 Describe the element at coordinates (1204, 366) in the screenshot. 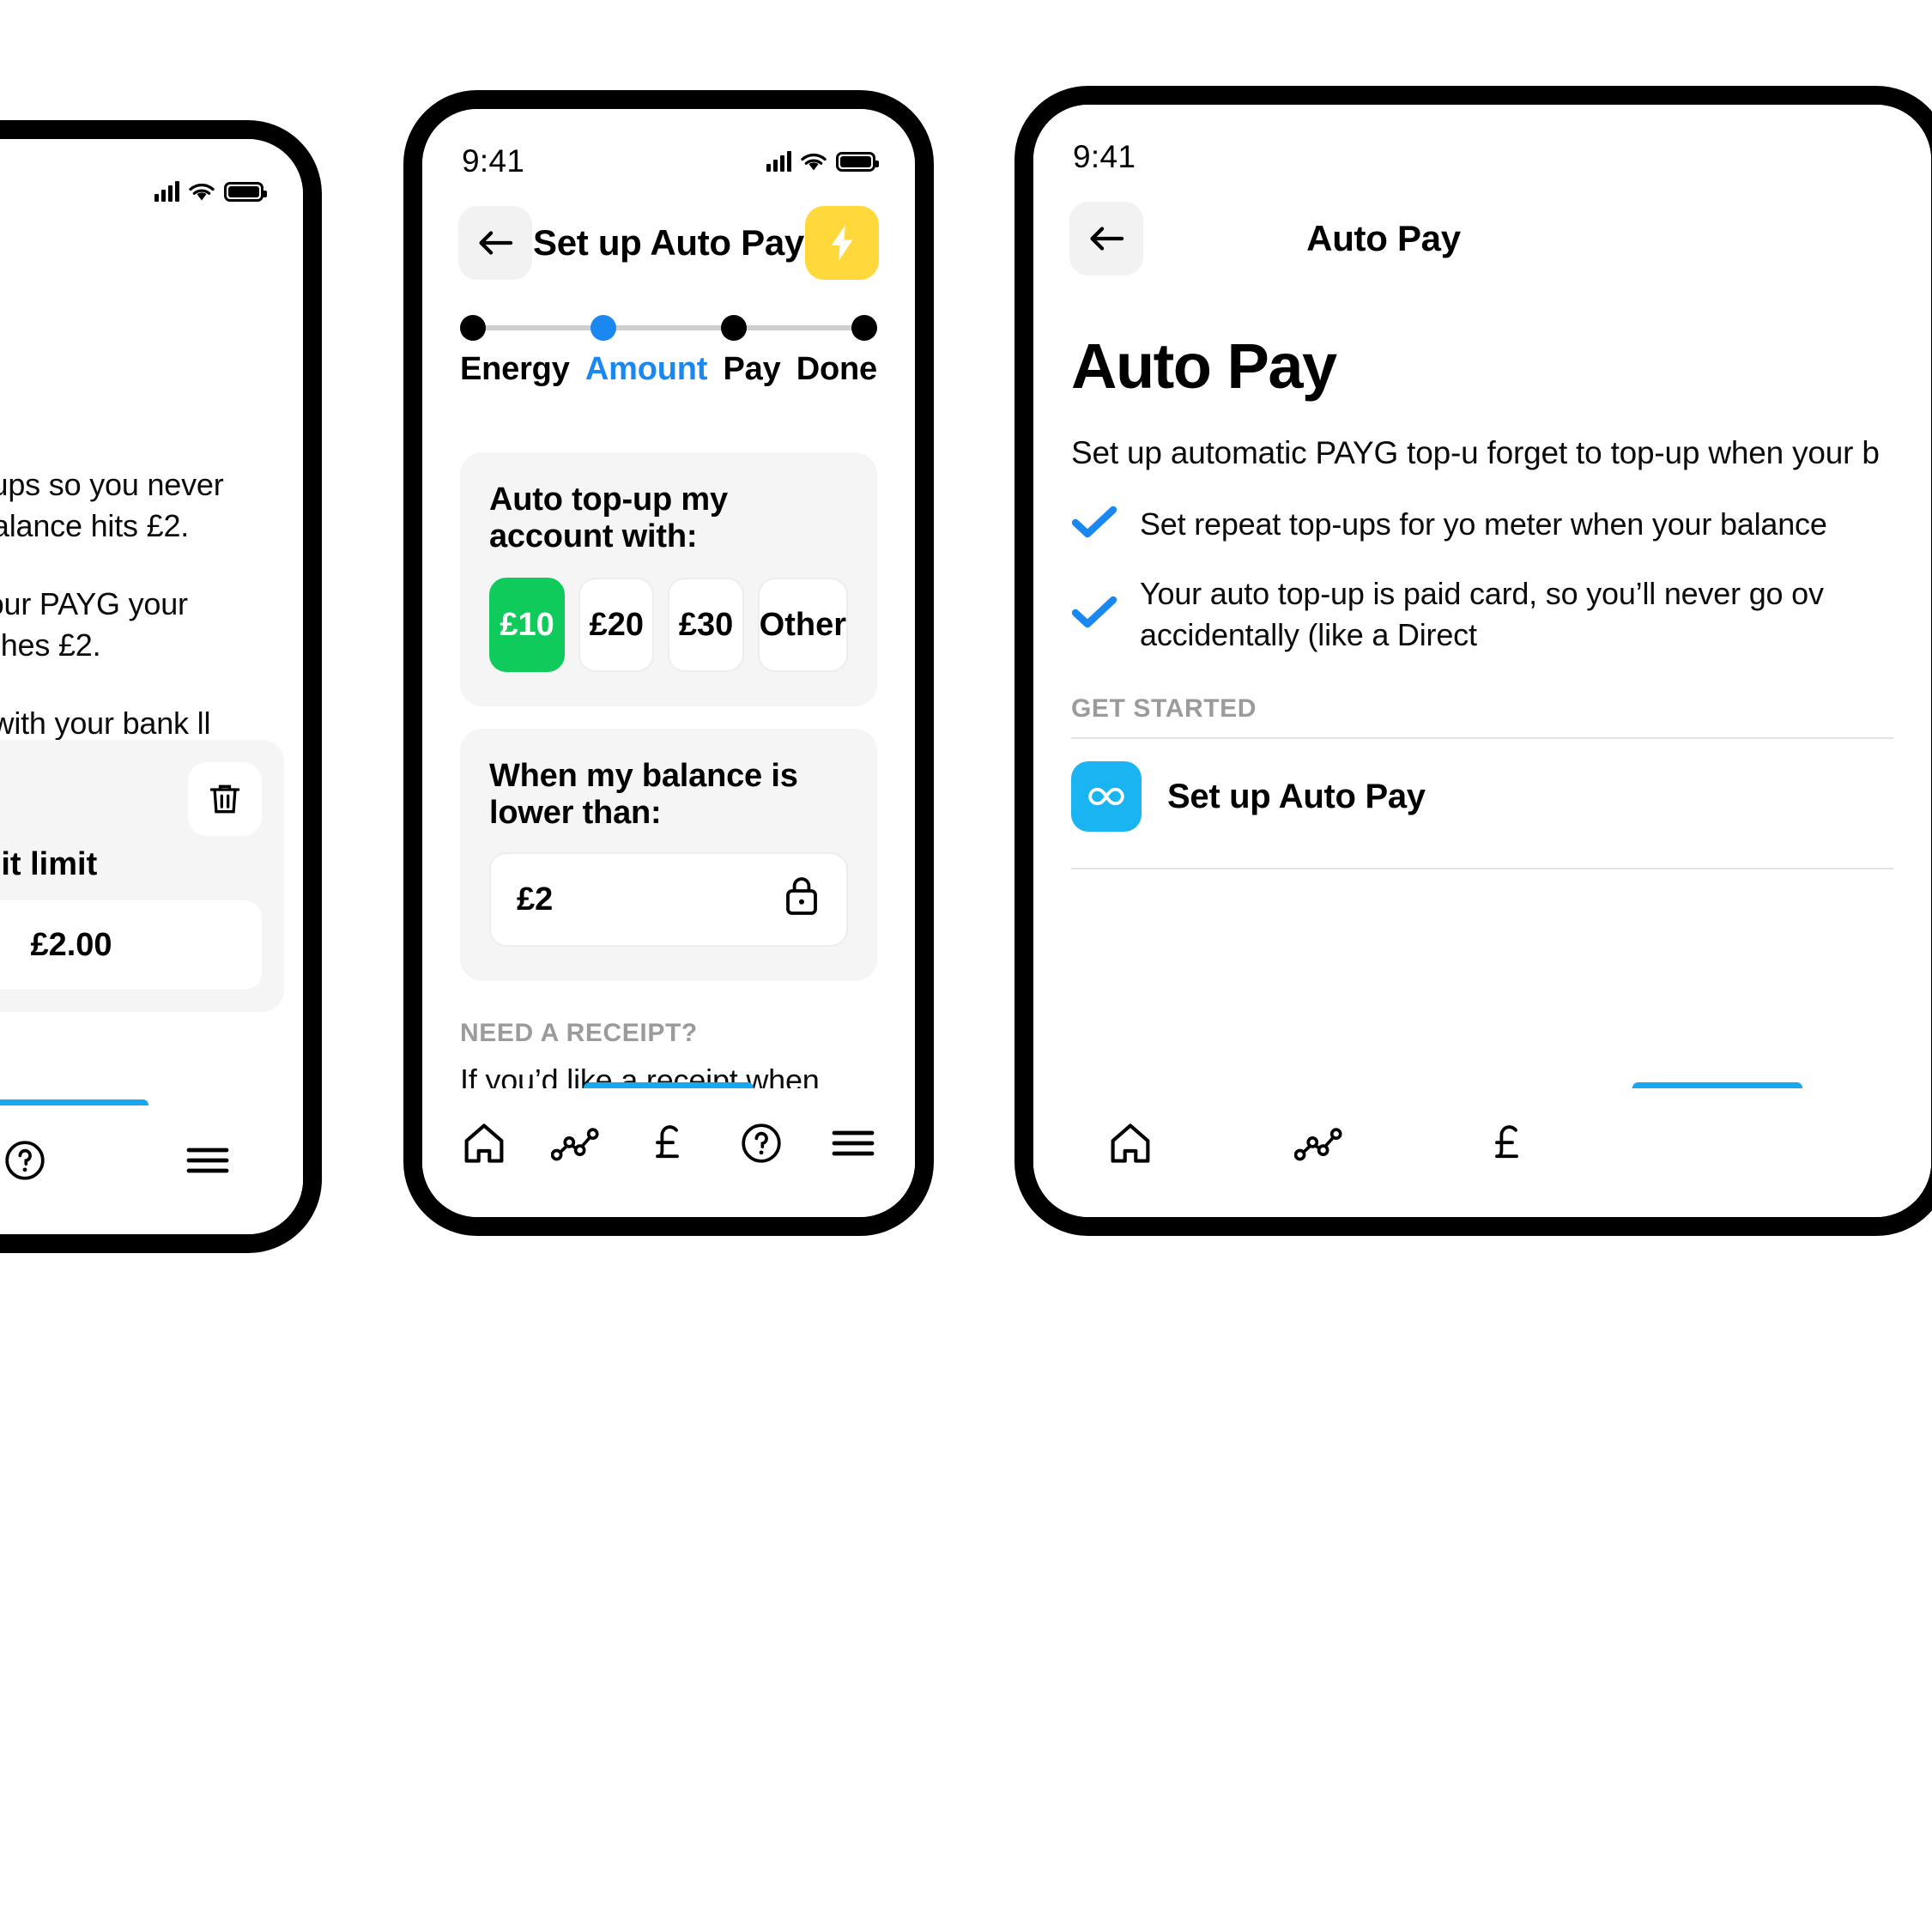

I see `right-heading: Auto Pay` at that location.